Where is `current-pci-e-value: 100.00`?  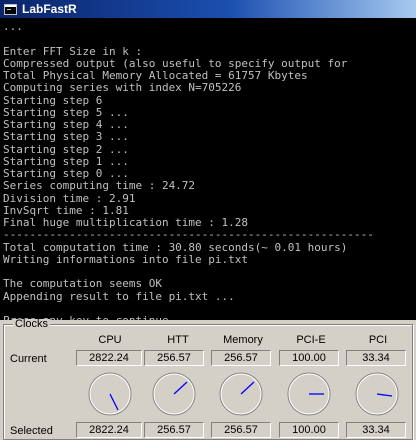
current-pci-e-value: 100.00 is located at coordinates (309, 358).